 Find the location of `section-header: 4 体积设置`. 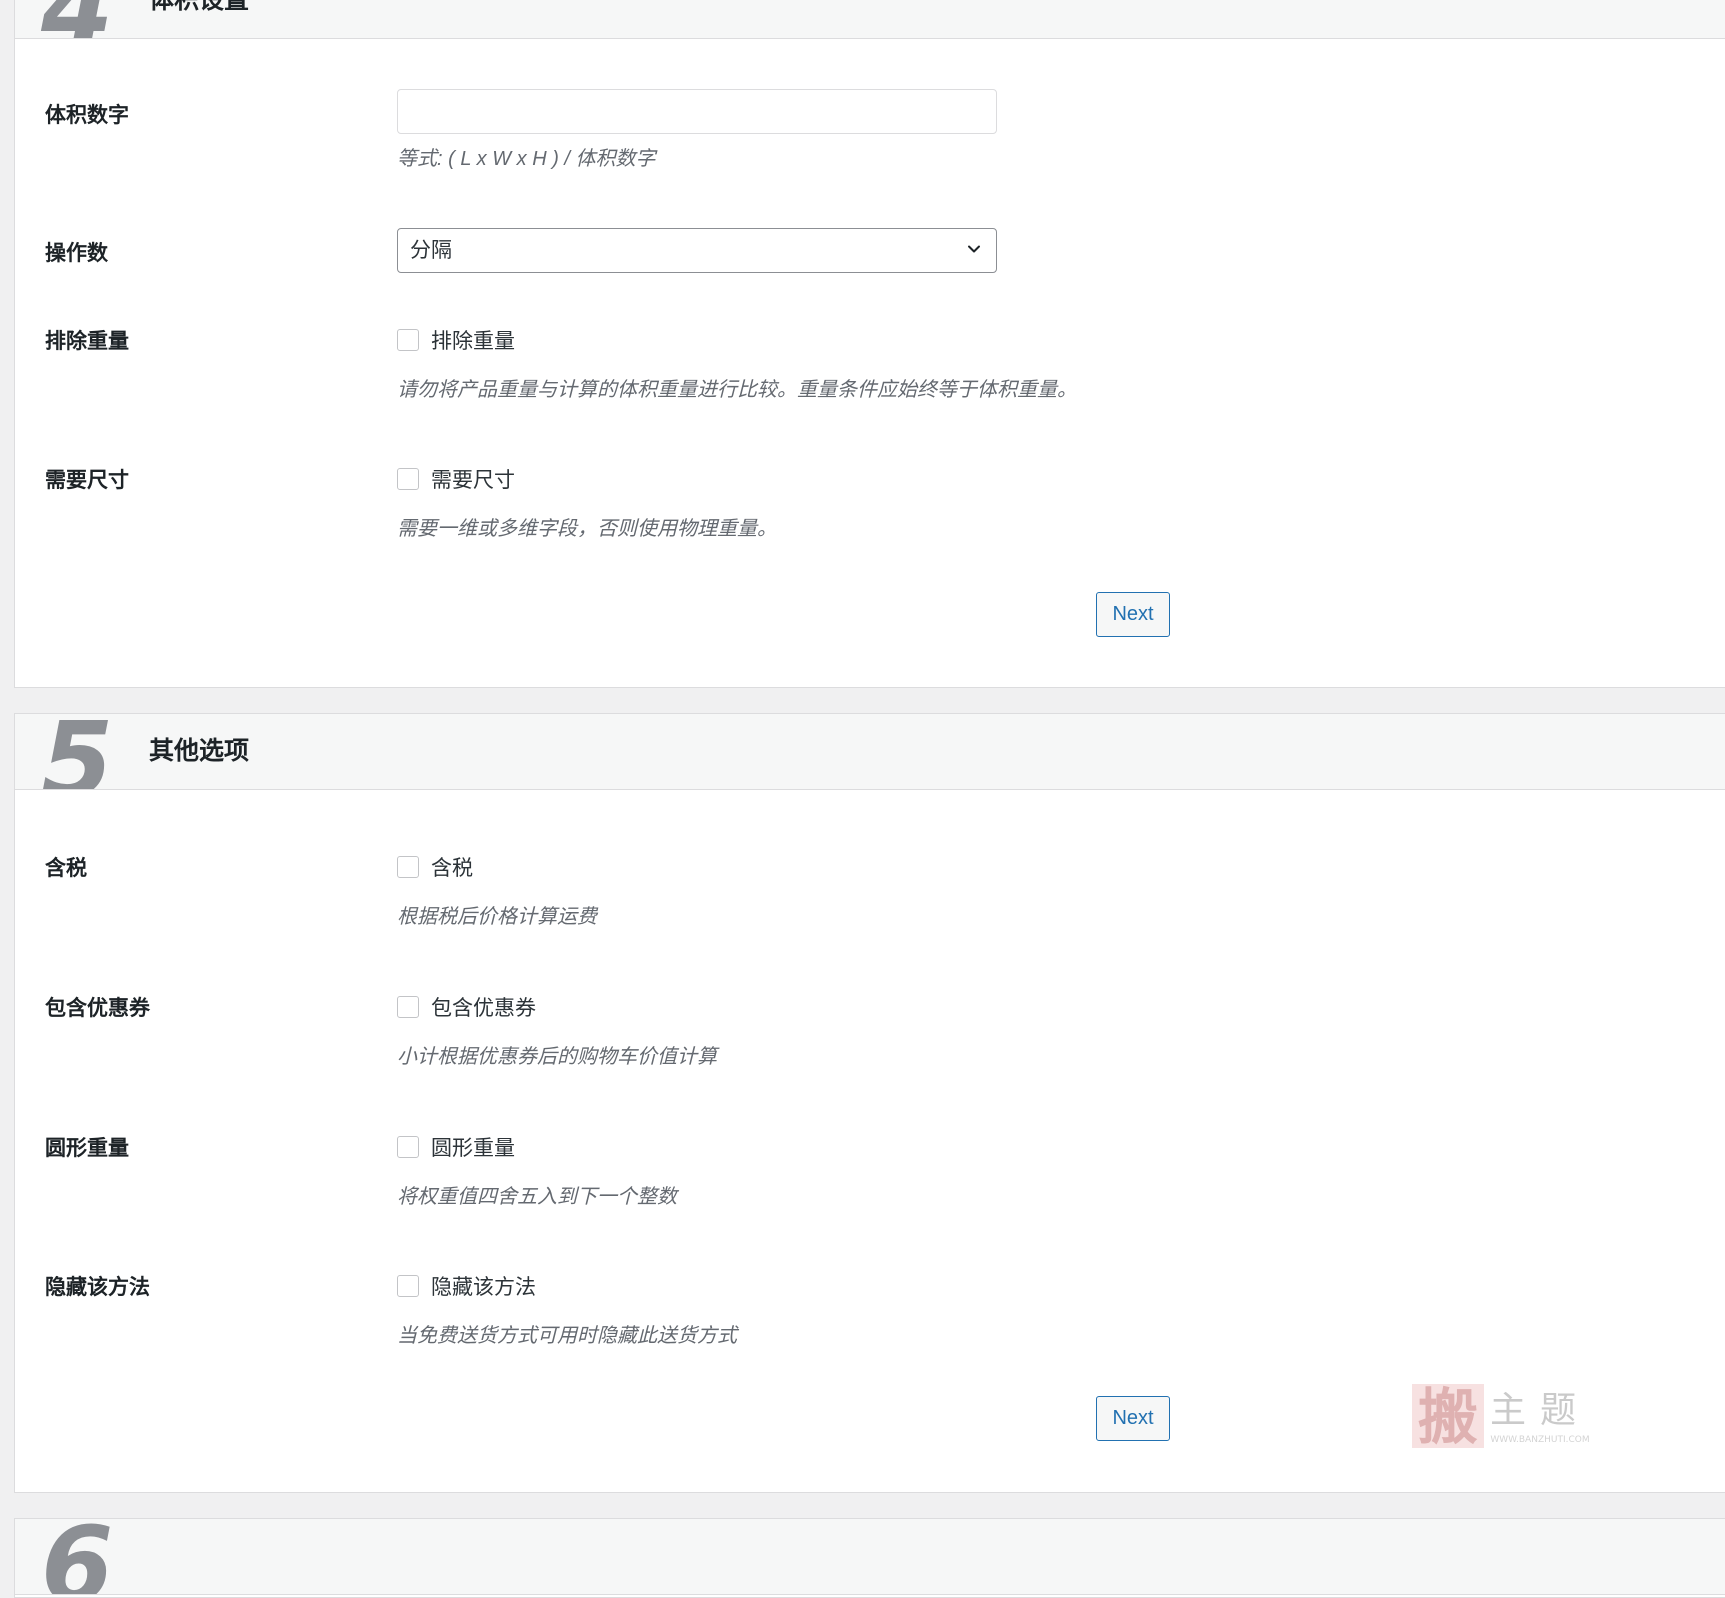

section-header: 4 体积设置 is located at coordinates (870, 19).